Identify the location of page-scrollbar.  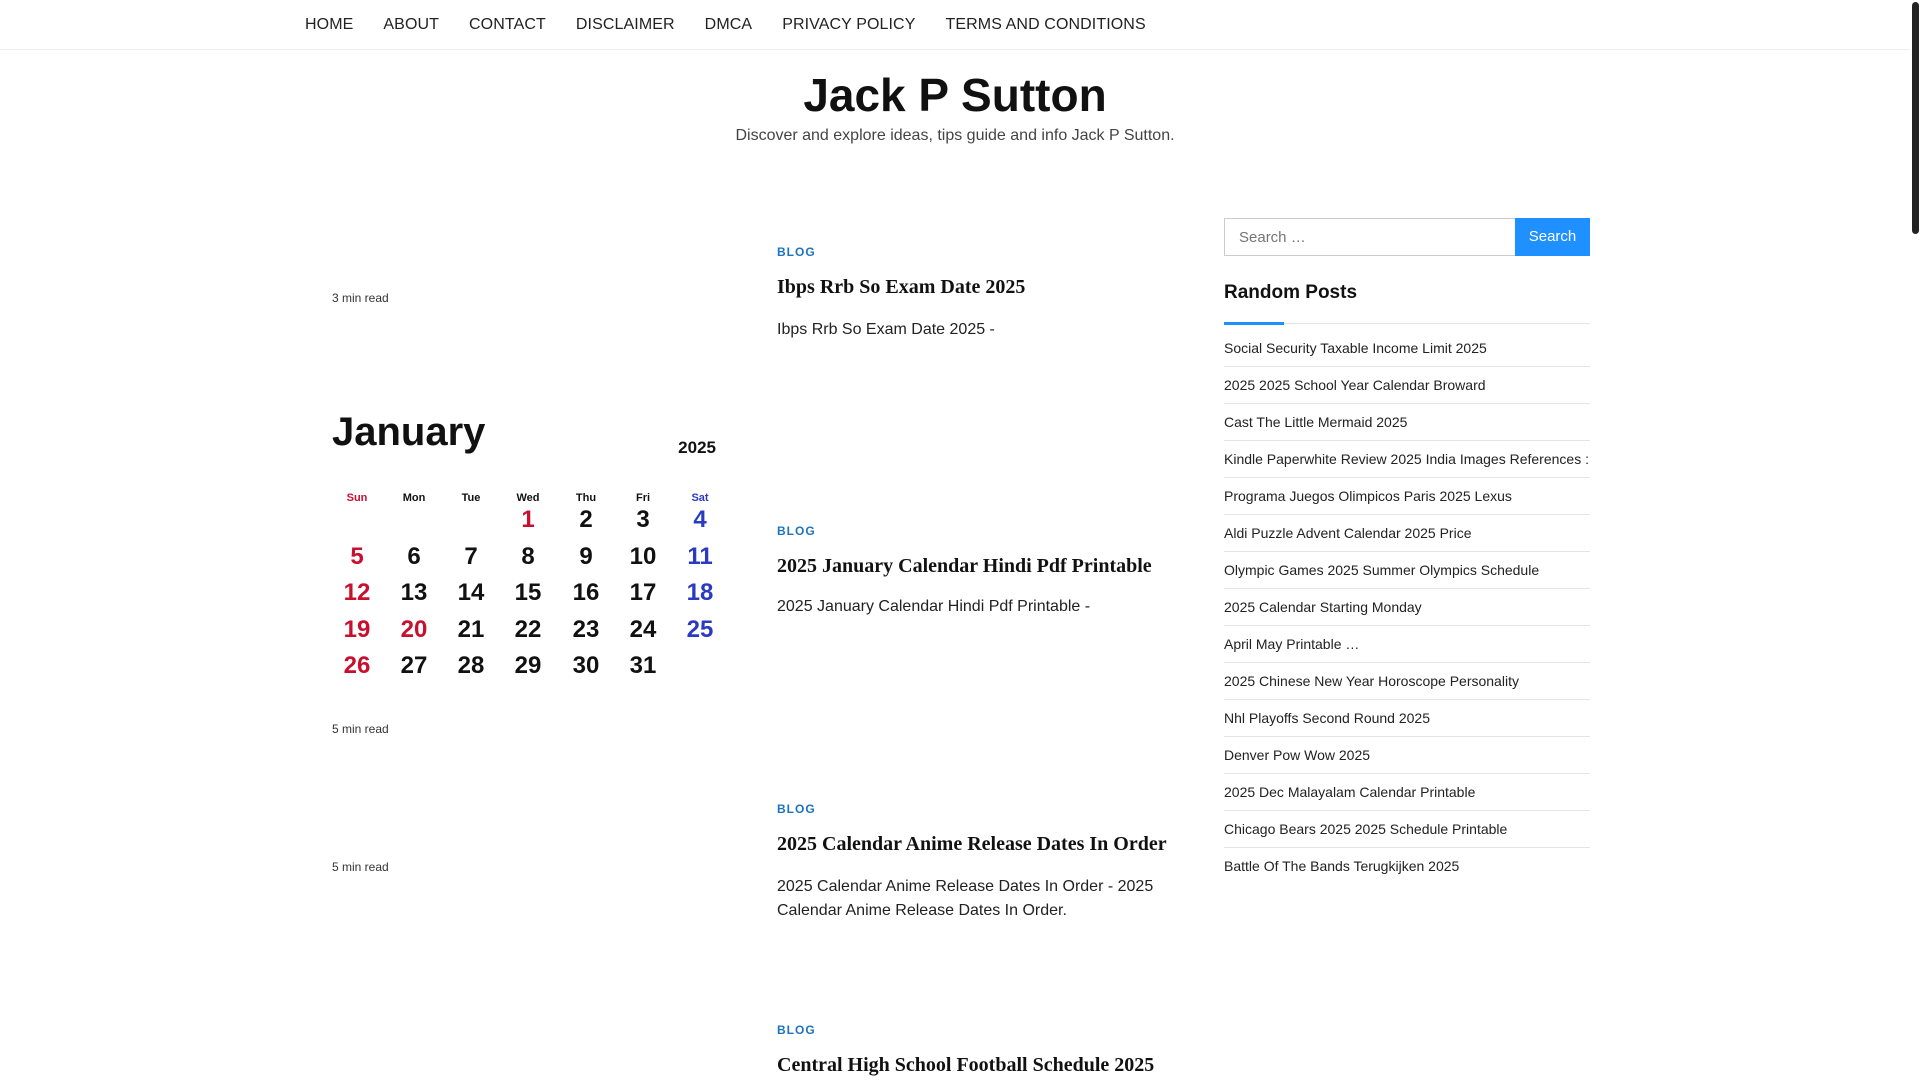
(1915, 540).